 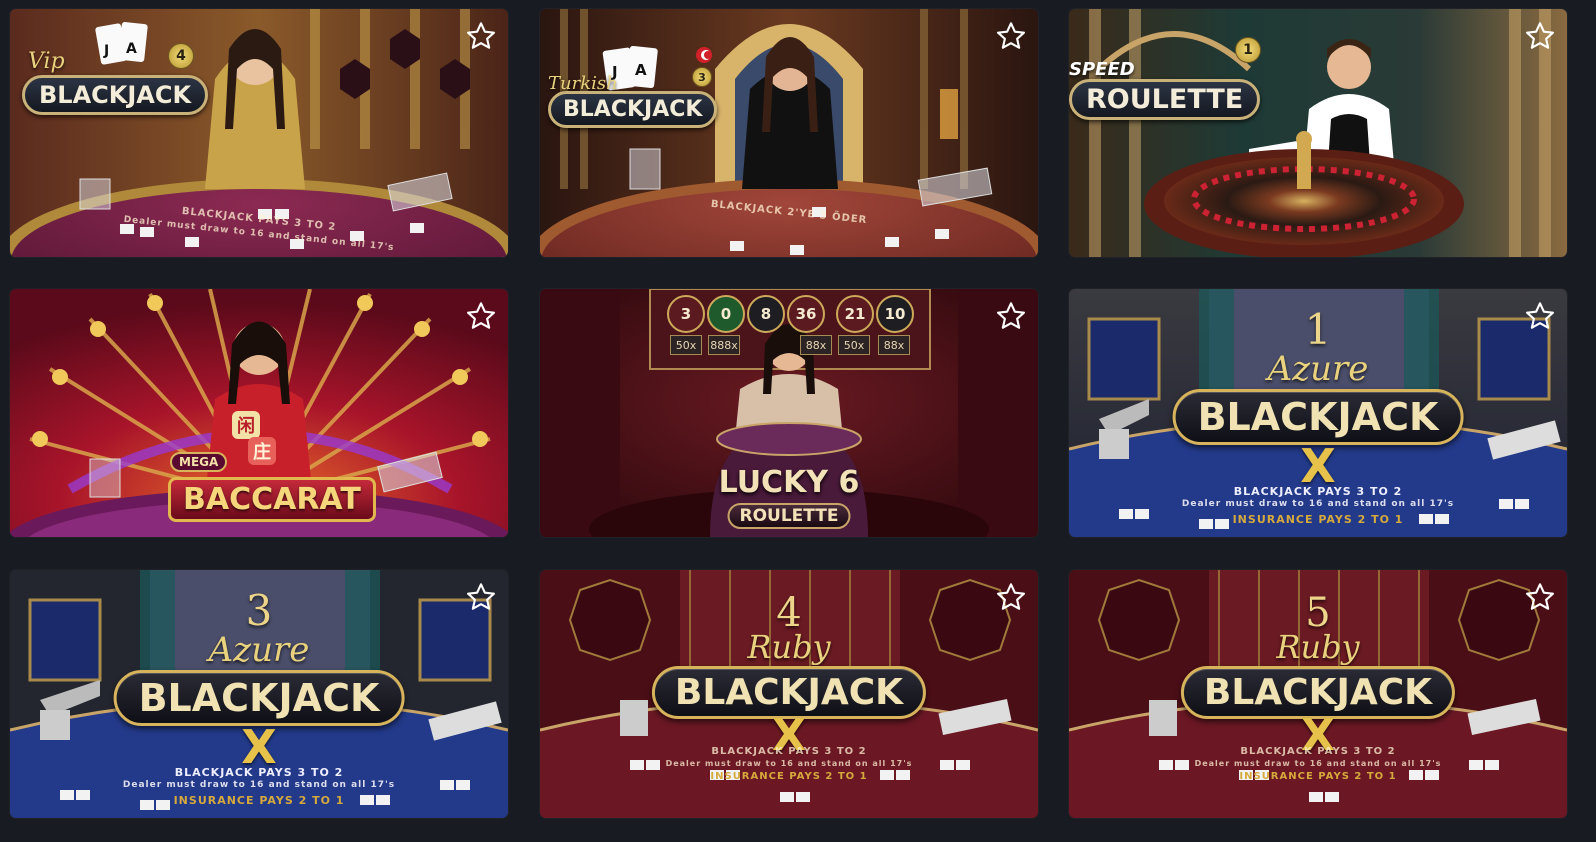 I want to click on result-number: 0, so click(x=726, y=314).